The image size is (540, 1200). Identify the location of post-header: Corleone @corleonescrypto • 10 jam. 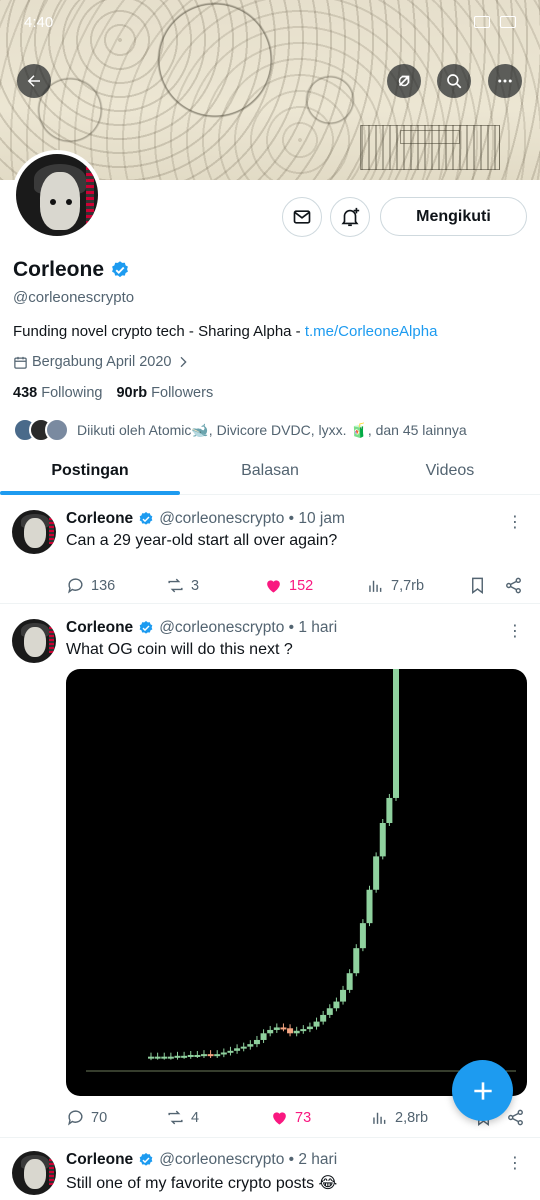
(205, 519).